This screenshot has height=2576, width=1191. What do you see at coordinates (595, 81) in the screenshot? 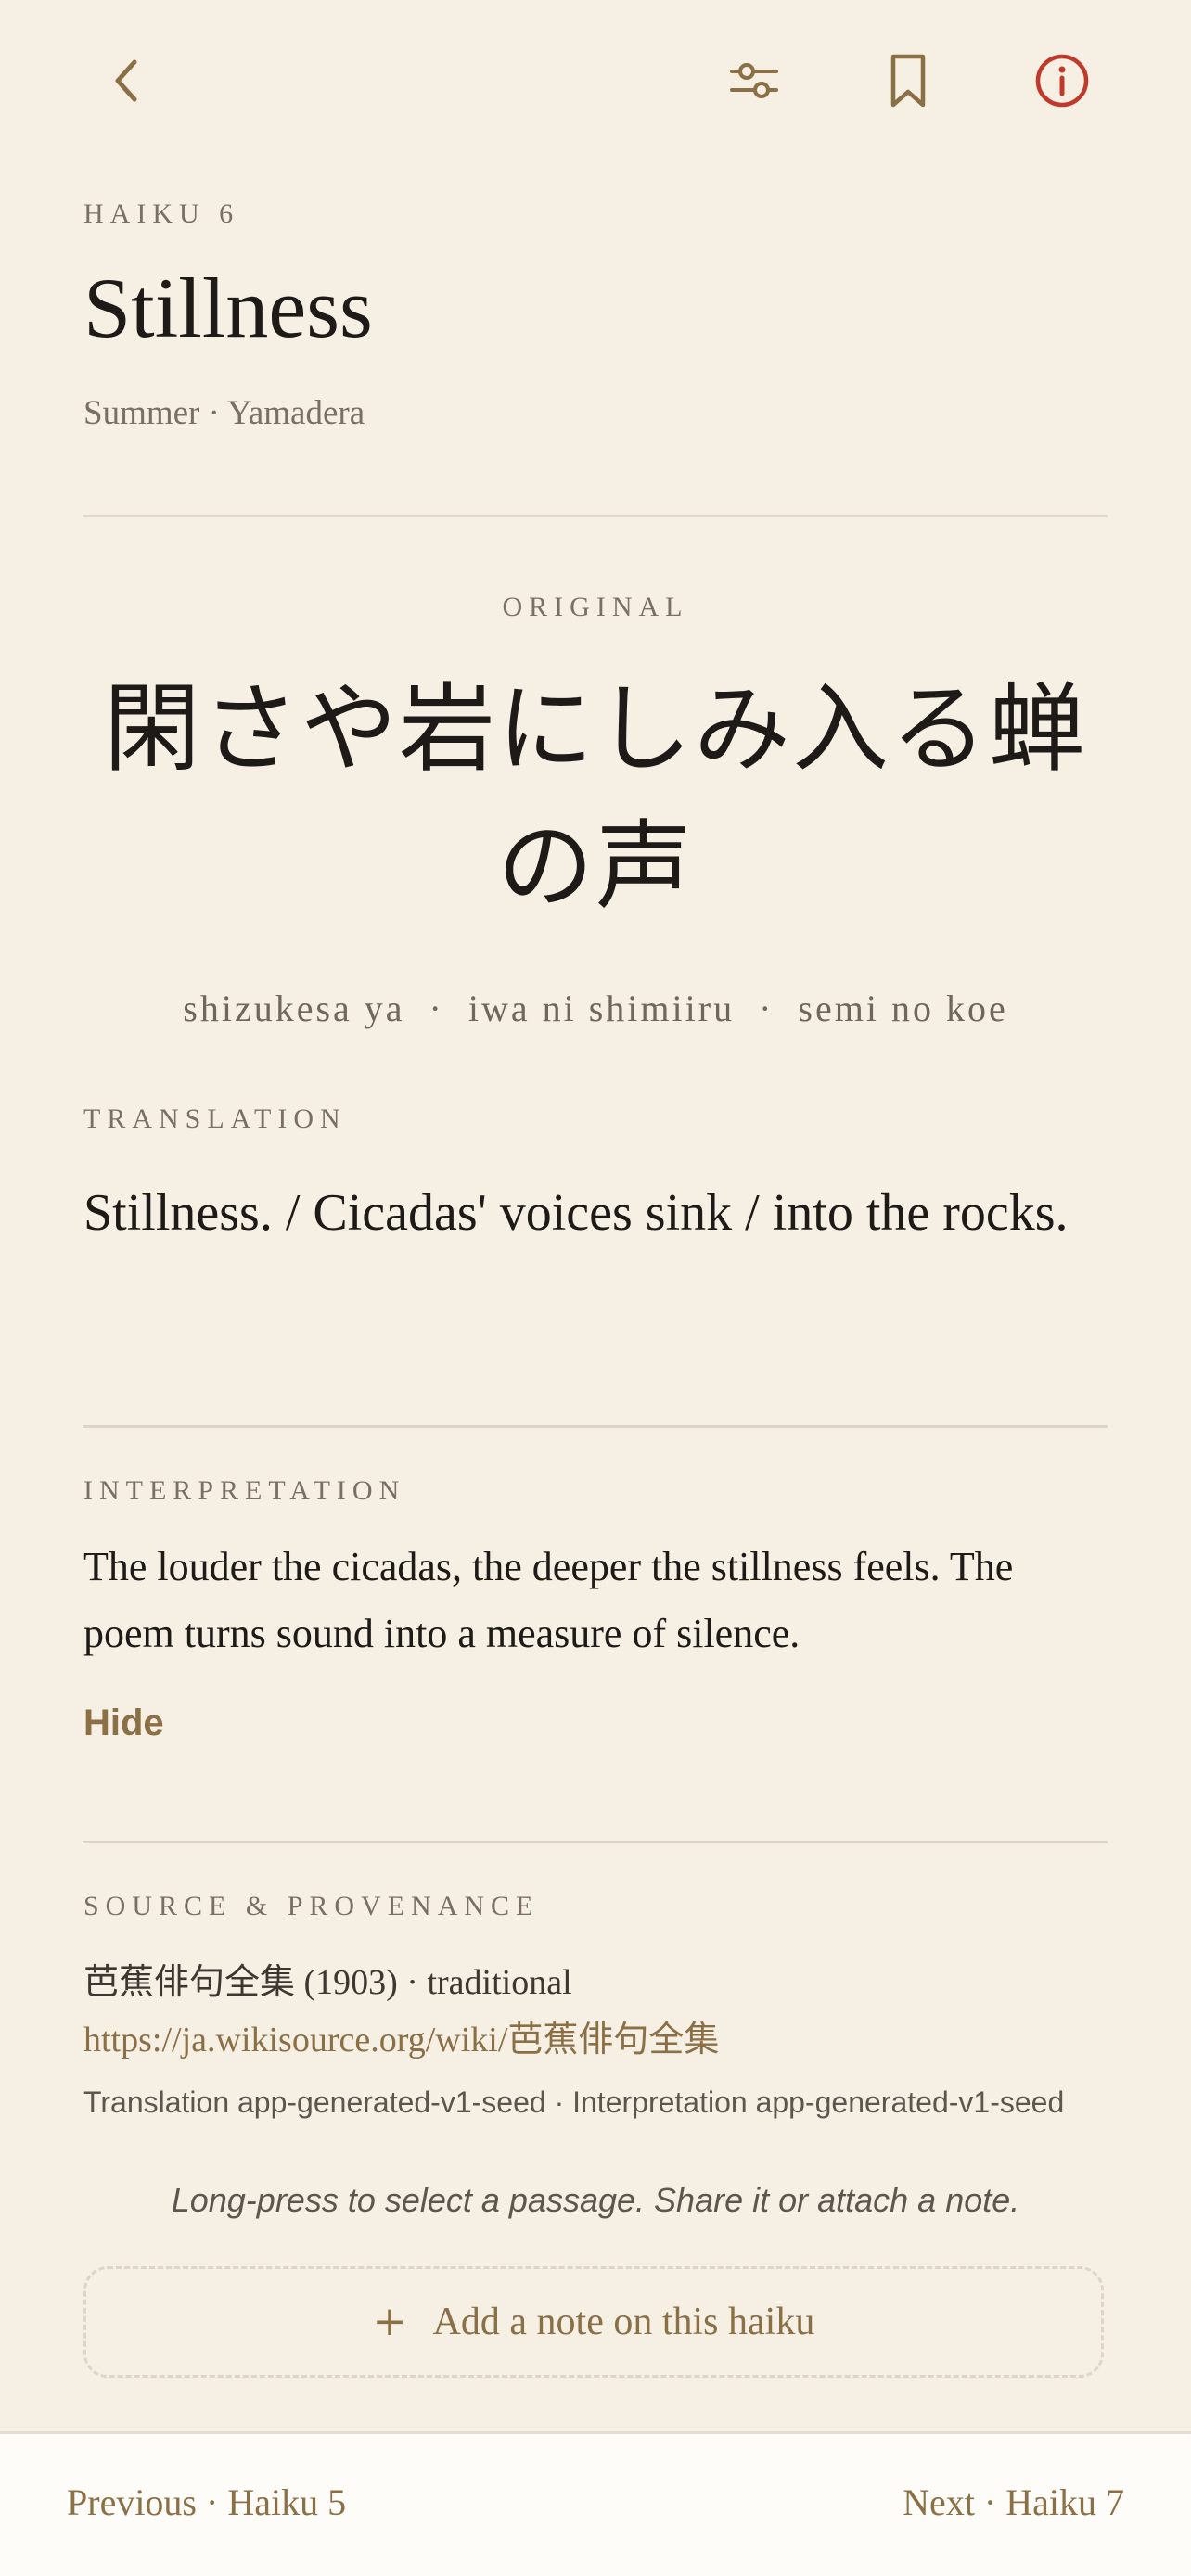
I see `top-toolbar` at bounding box center [595, 81].